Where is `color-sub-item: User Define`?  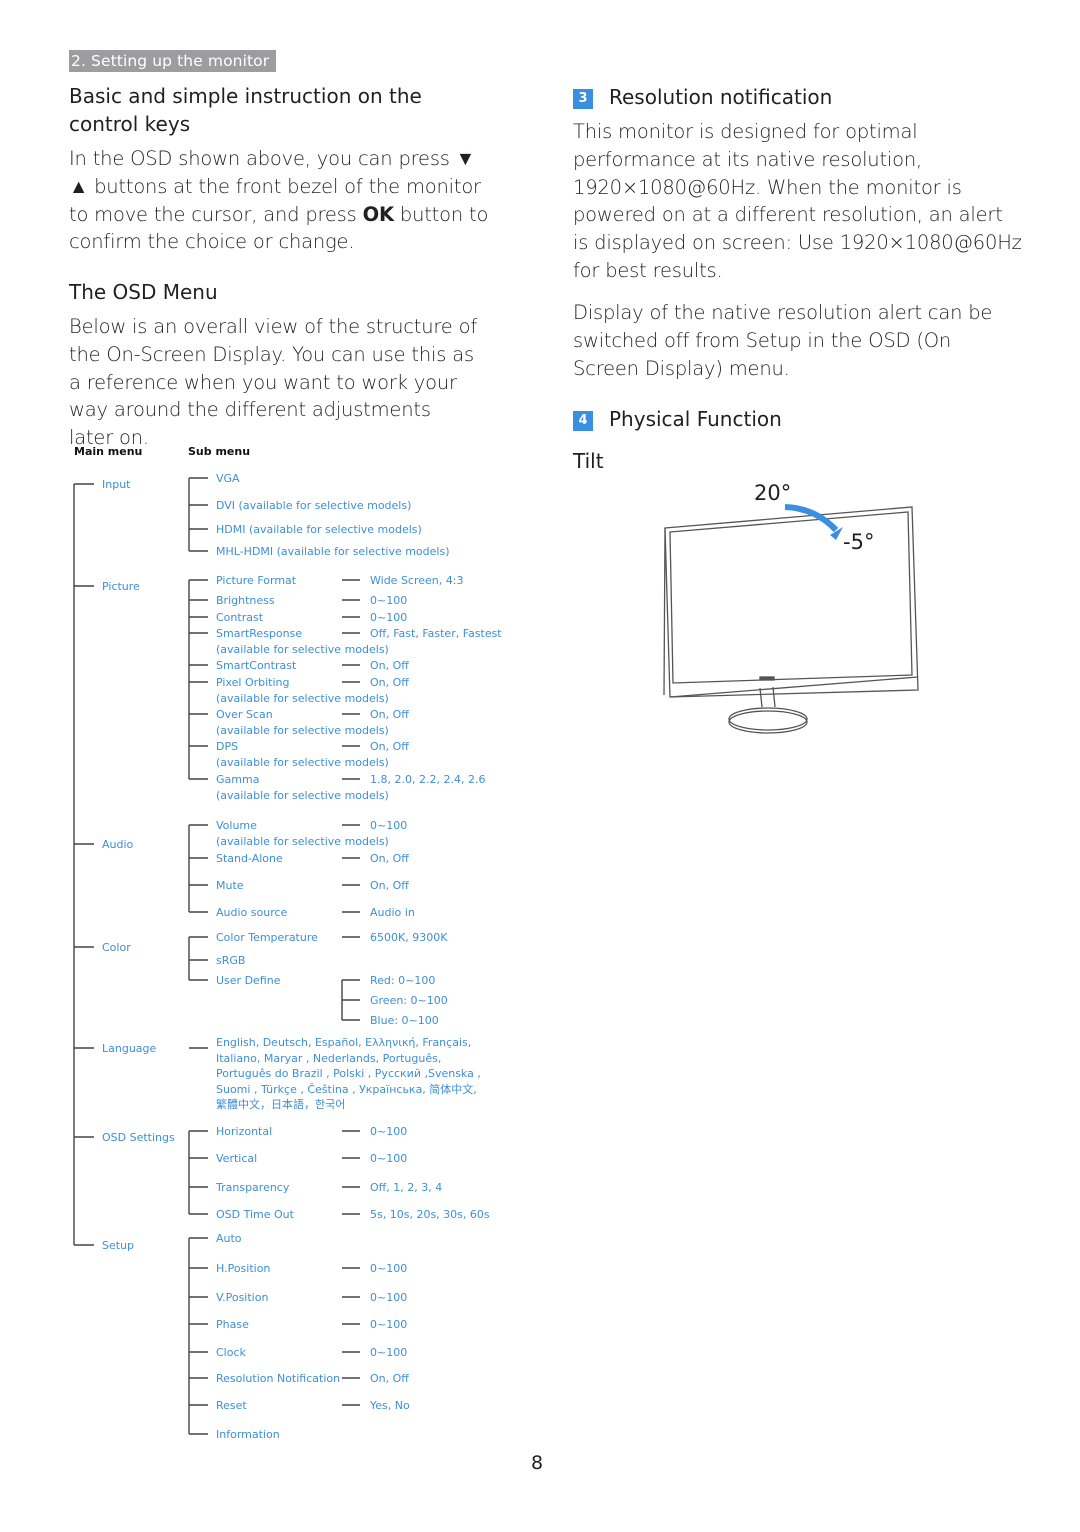
color-sub-item: User Define is located at coordinates (248, 980).